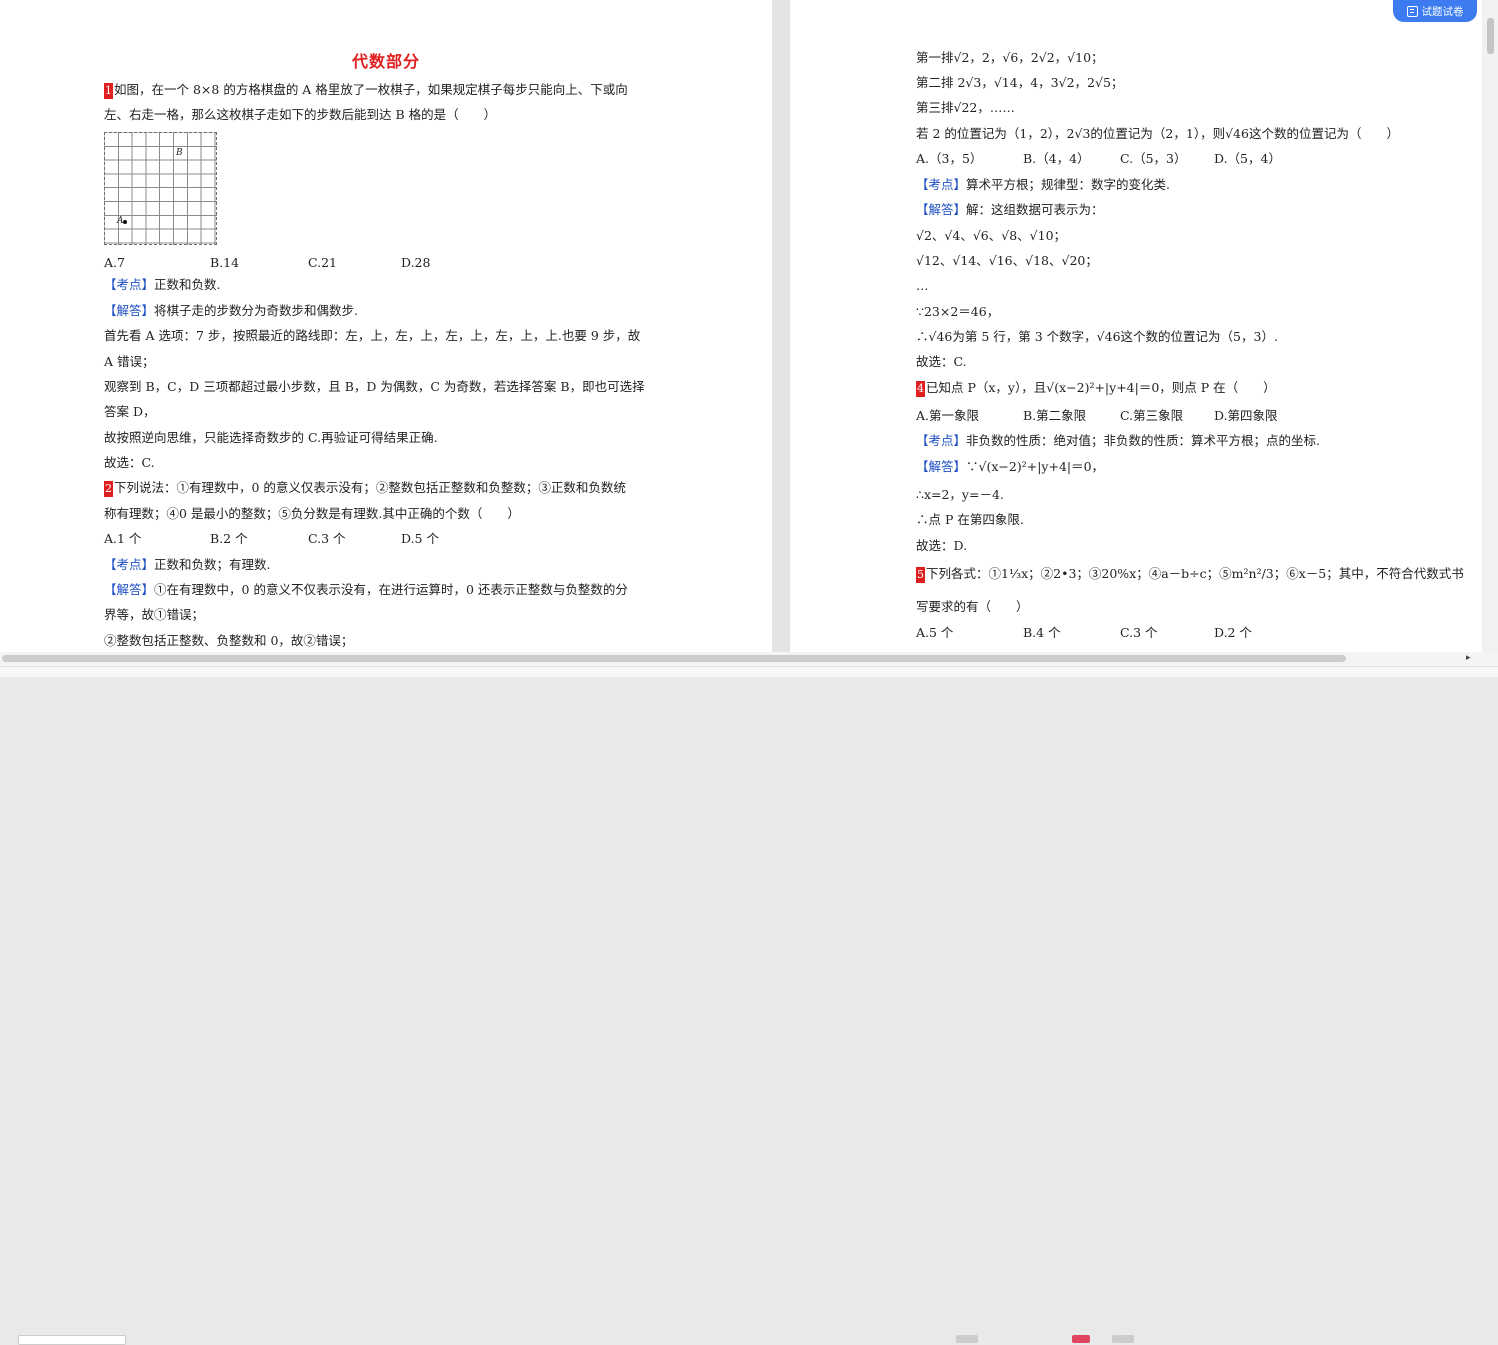 The width and height of the screenshot is (1498, 1345). I want to click on q3-row2: 第二排 2√3，√14，4，3√2，2√5；, so click(1020, 82).